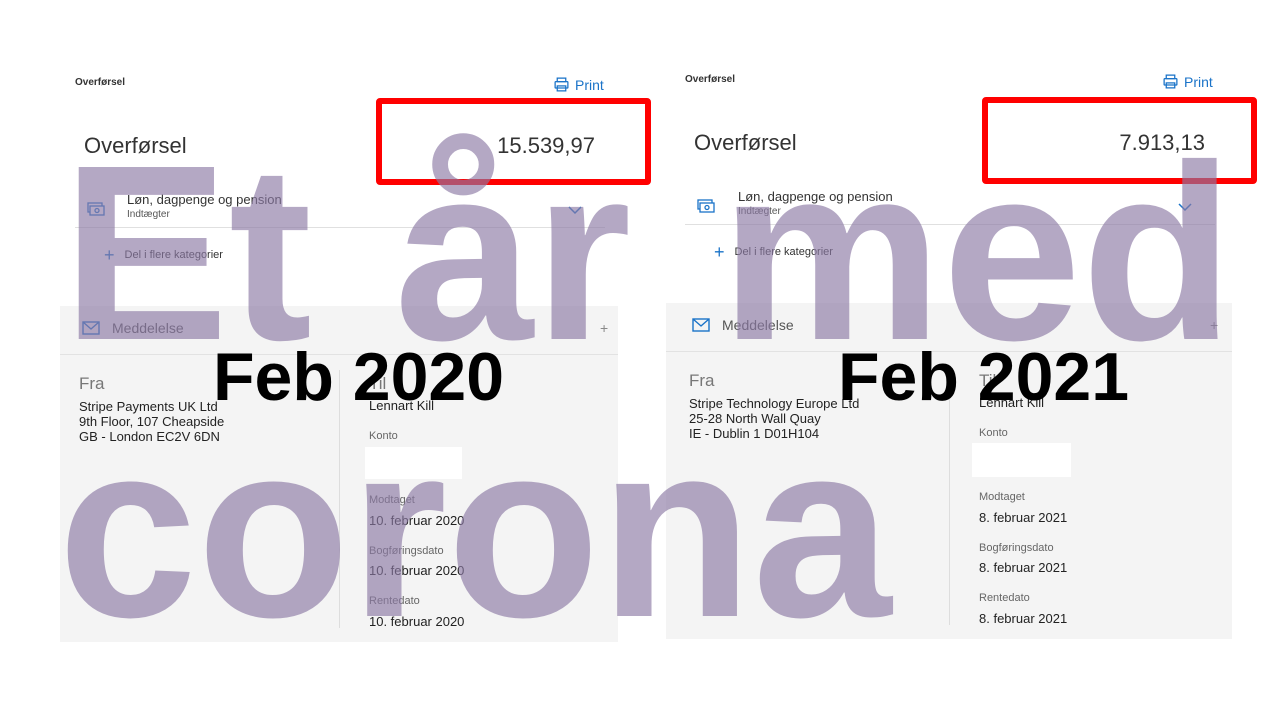 The width and height of the screenshot is (1280, 720). What do you see at coordinates (359, 377) in the screenshot?
I see `overlay-date-left: Feb 2020` at bounding box center [359, 377].